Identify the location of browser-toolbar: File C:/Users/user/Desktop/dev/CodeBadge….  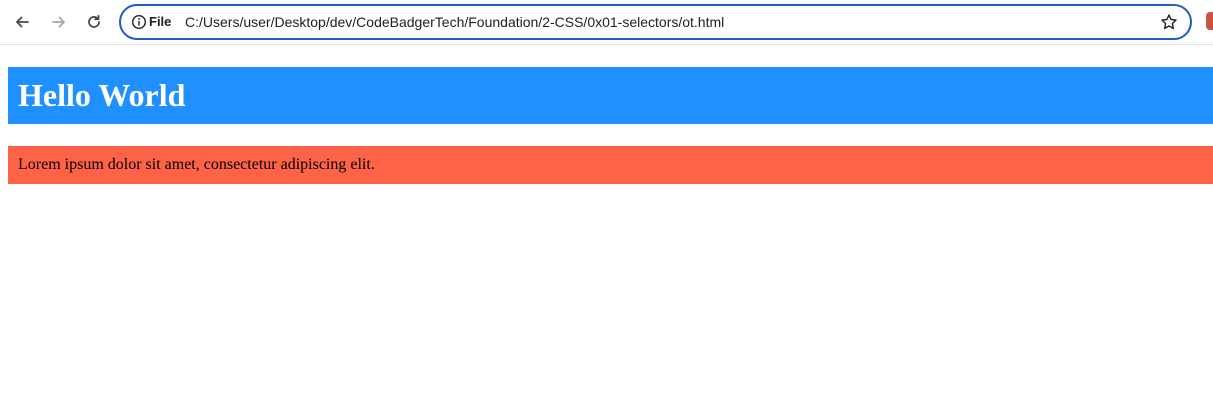
(606, 22).